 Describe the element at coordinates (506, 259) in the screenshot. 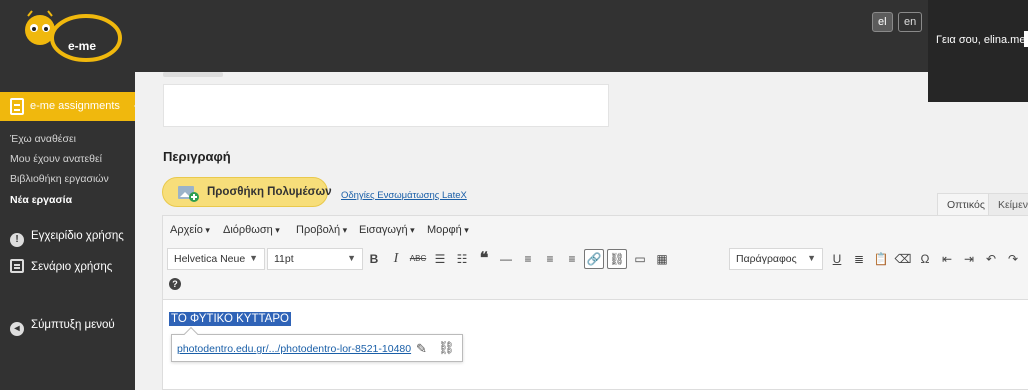

I see `horizontal-line-icon: —` at that location.